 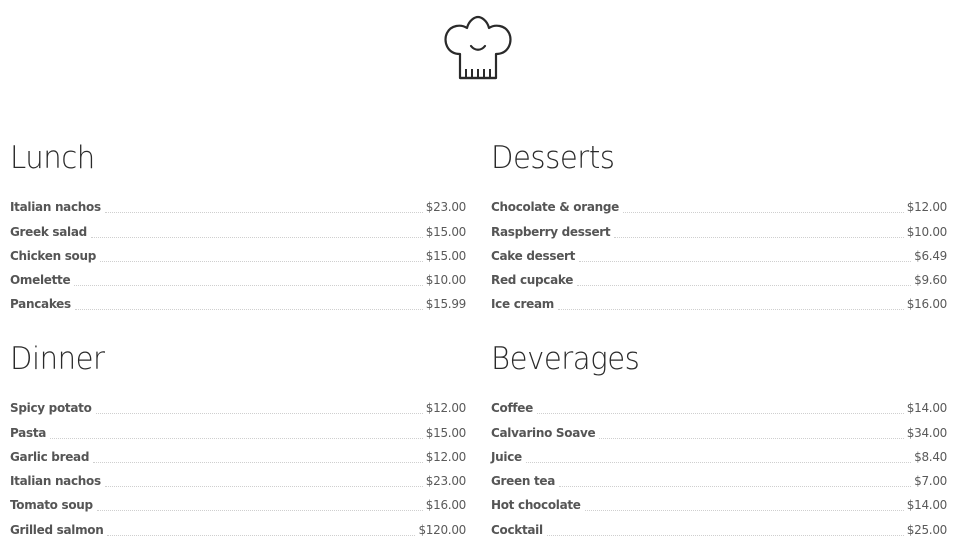 I want to click on section-title-desserts: Desserts, so click(x=553, y=158).